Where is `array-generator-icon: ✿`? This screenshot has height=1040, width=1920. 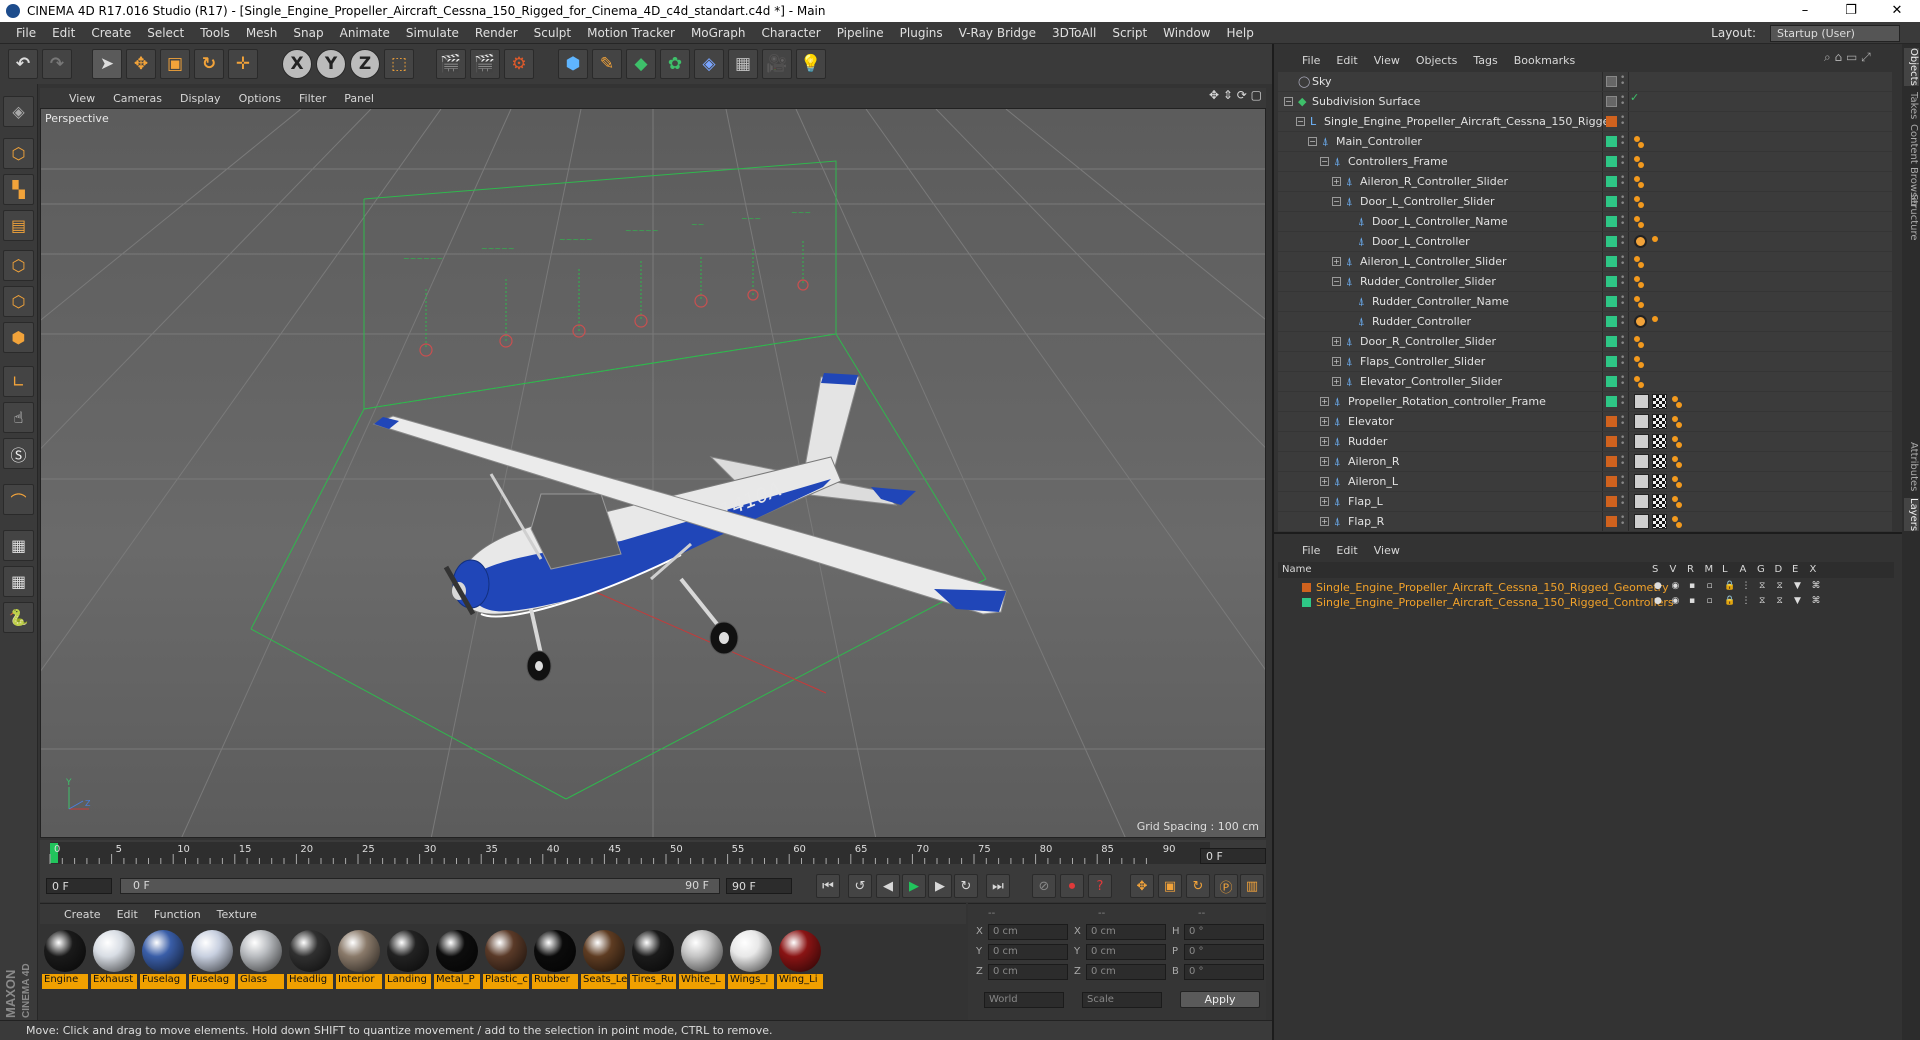 array-generator-icon: ✿ is located at coordinates (675, 64).